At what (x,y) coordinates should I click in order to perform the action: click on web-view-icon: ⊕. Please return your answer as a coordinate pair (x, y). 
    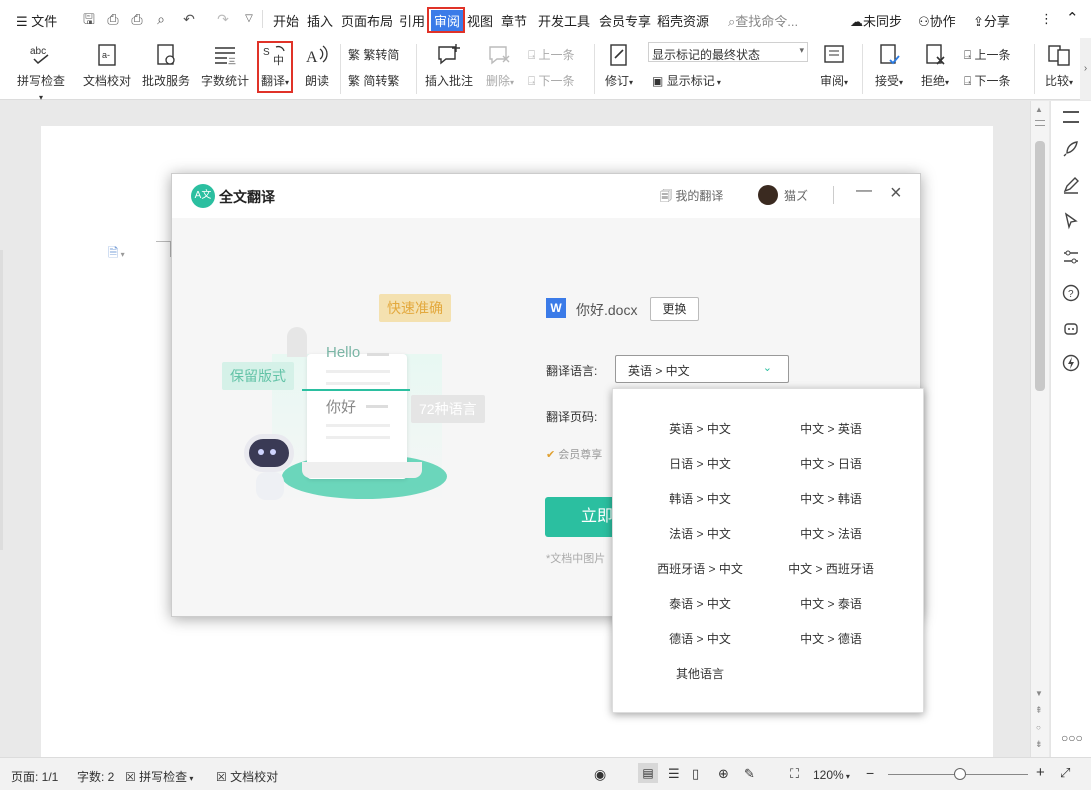
    Looking at the image, I should click on (723, 774).